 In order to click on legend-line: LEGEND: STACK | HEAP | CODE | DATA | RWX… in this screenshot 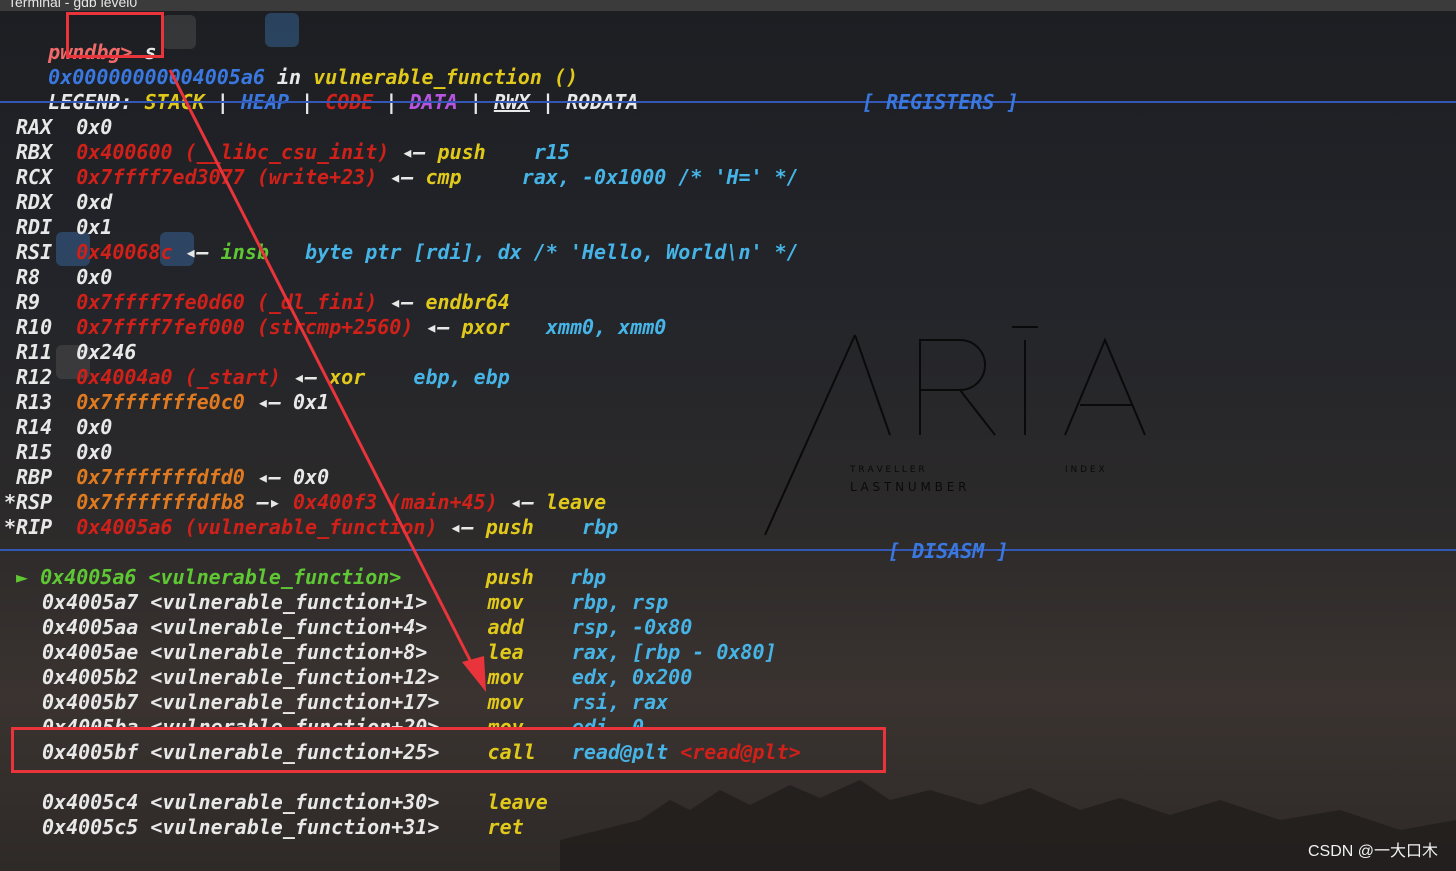, I will do `click(343, 102)`.